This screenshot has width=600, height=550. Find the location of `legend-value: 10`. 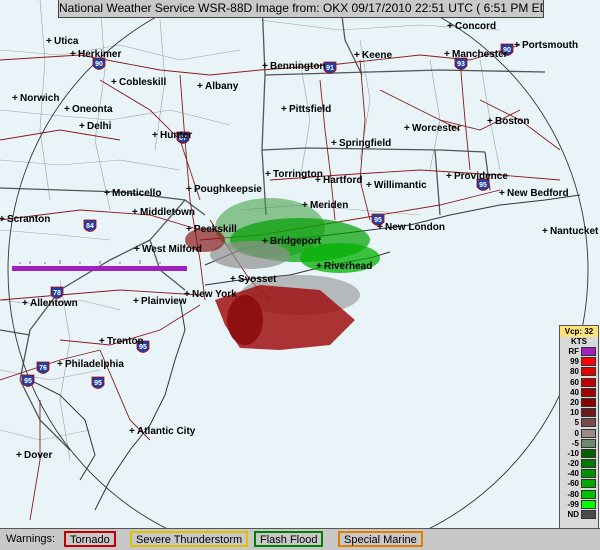

legend-value: 10 is located at coordinates (574, 413).